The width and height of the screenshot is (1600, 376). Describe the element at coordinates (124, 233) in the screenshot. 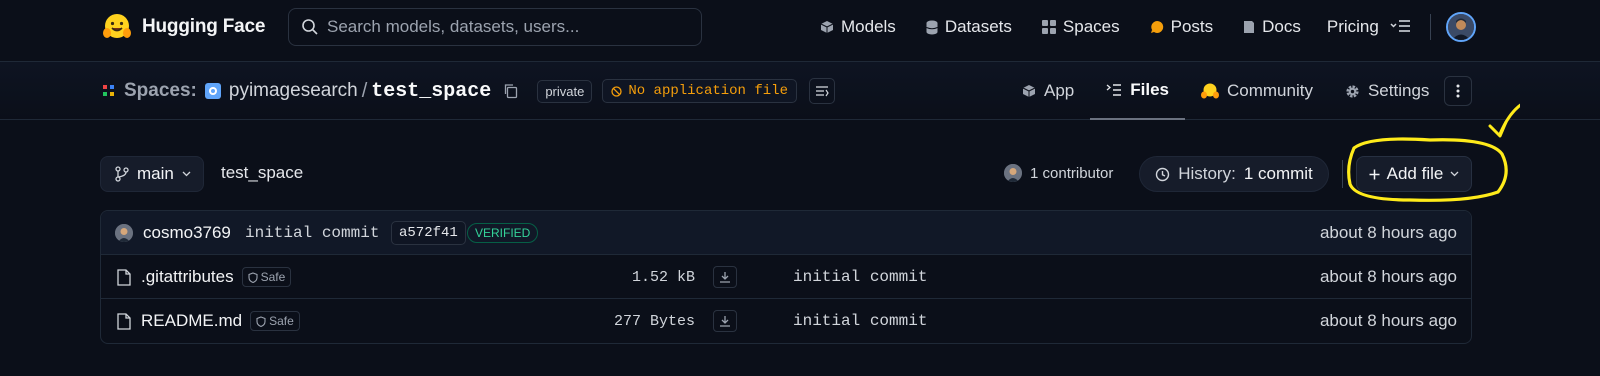

I see `commit-author-avatar` at that location.